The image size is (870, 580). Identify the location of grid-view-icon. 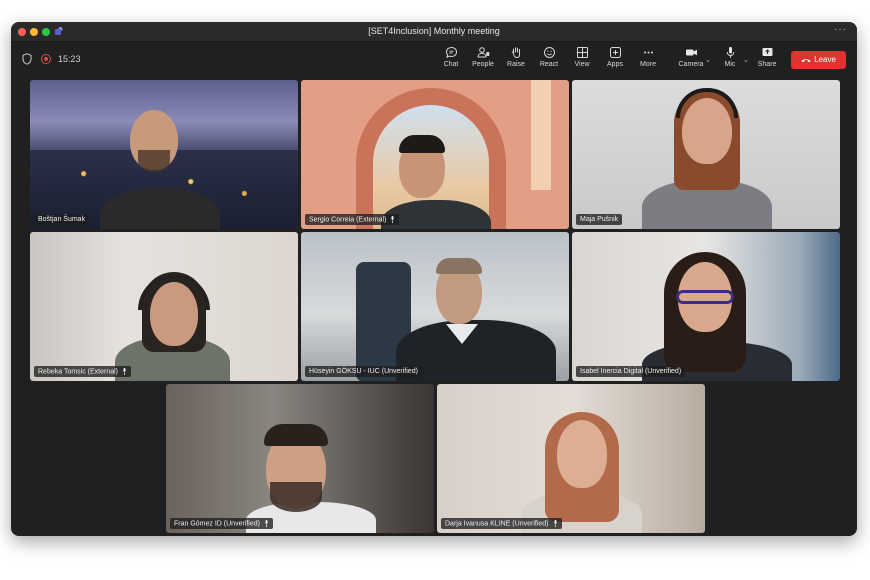
(582, 52).